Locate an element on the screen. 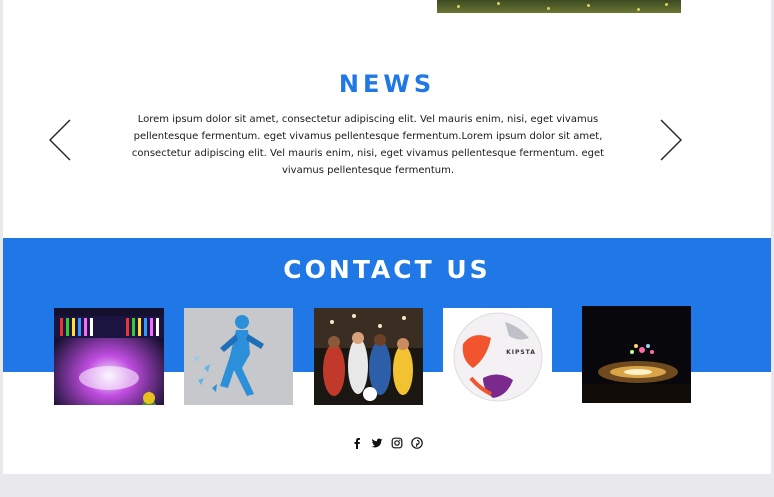  twitter-icon is located at coordinates (377, 443).